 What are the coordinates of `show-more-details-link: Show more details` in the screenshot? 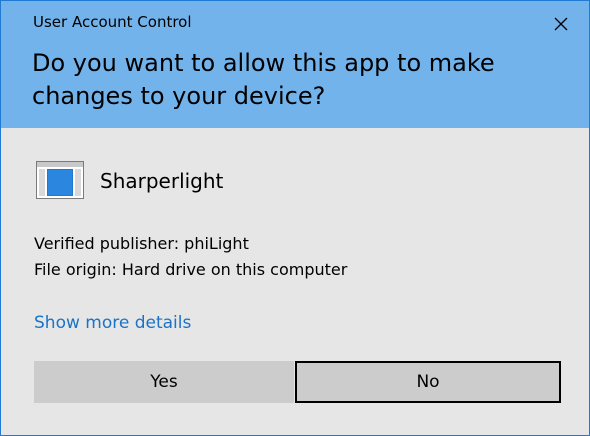 It's located at (112, 323).